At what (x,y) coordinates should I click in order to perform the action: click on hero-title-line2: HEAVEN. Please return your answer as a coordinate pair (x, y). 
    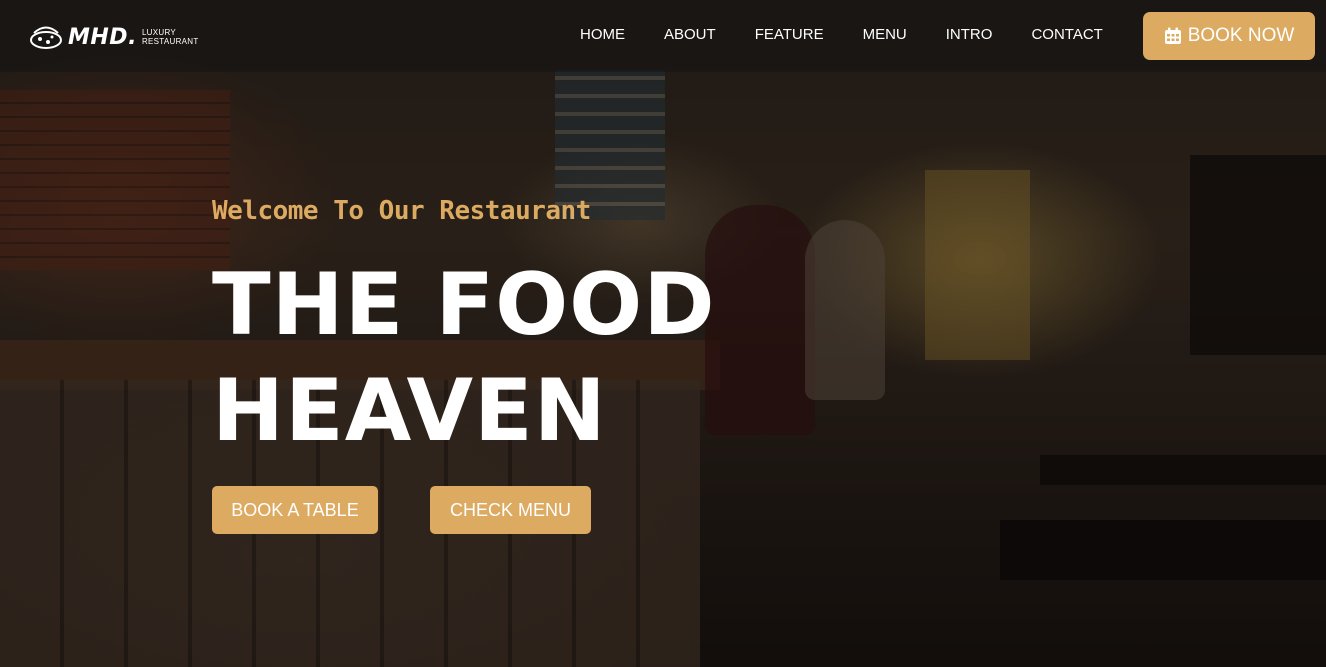
    Looking at the image, I should click on (409, 411).